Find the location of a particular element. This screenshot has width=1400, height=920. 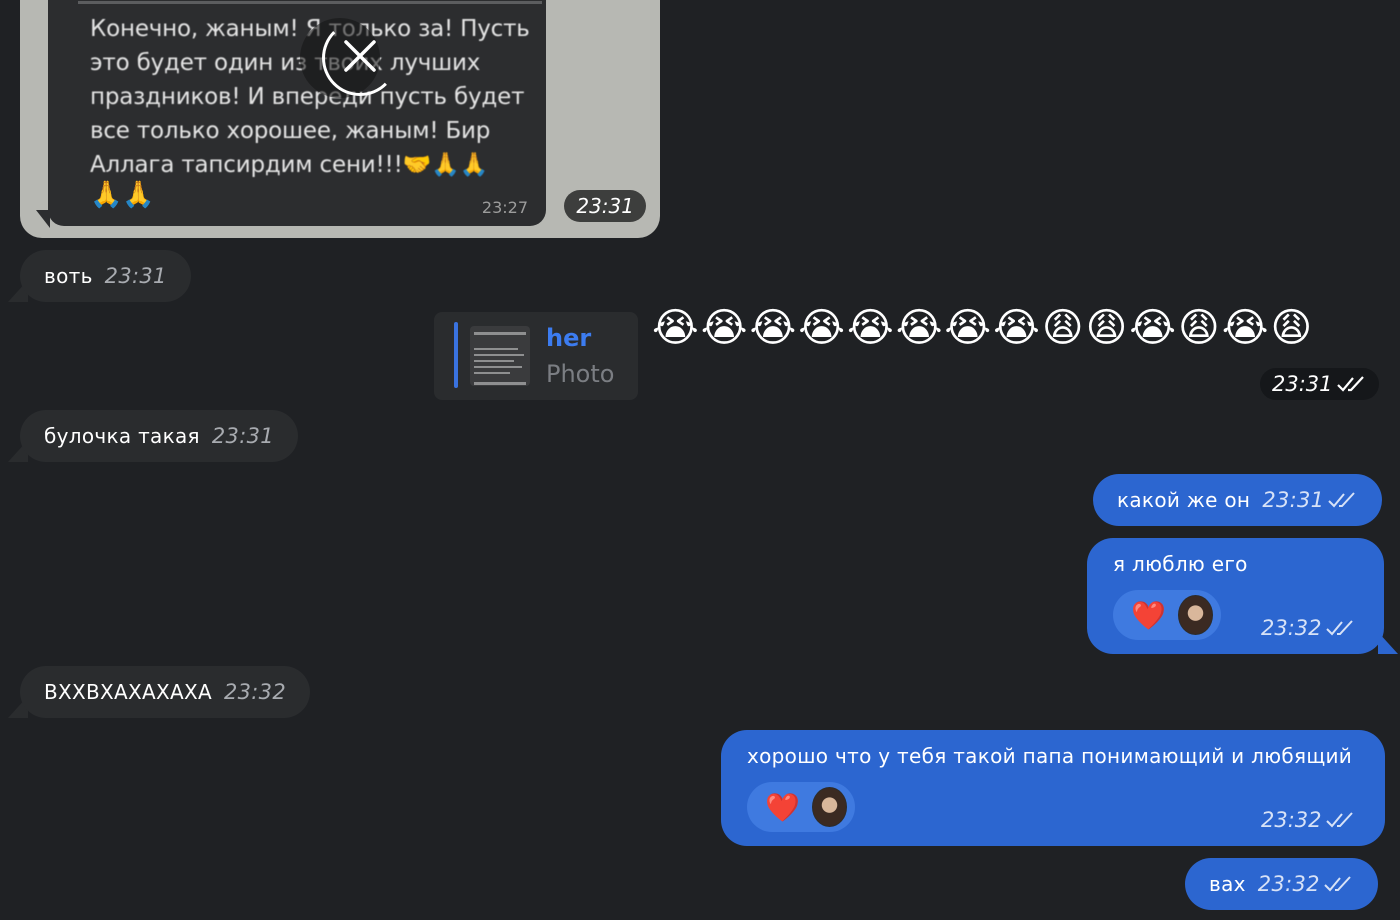

reply-author: her is located at coordinates (569, 338).